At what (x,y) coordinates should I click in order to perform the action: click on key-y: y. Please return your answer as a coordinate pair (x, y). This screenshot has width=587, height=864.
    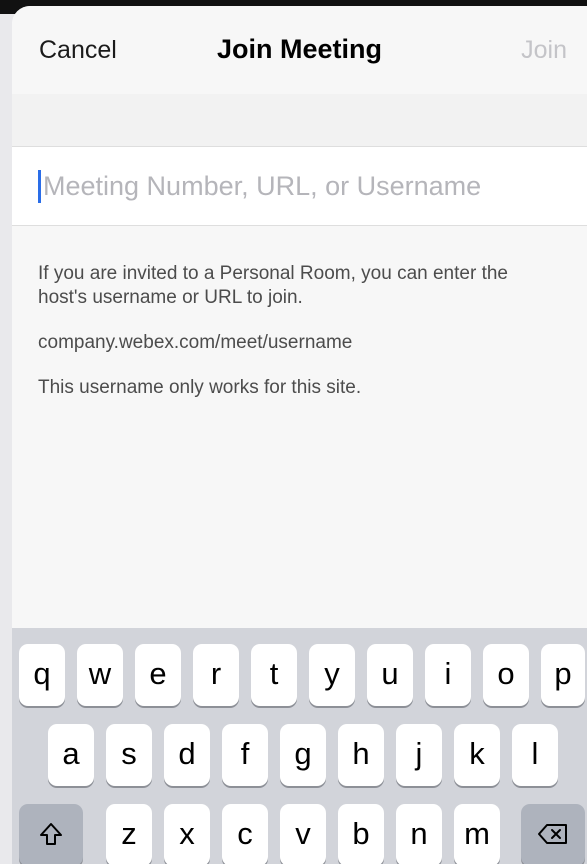
    Looking at the image, I should click on (332, 675).